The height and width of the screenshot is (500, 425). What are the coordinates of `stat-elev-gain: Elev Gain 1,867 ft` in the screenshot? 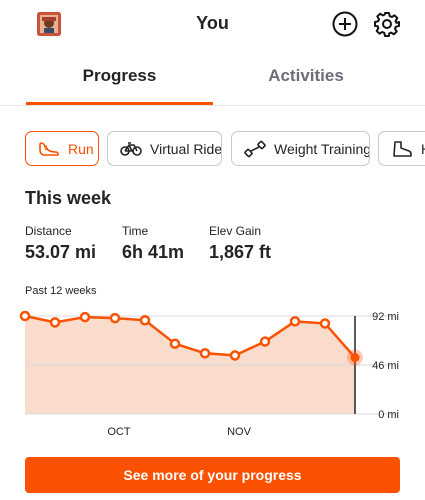 It's located at (240, 243).